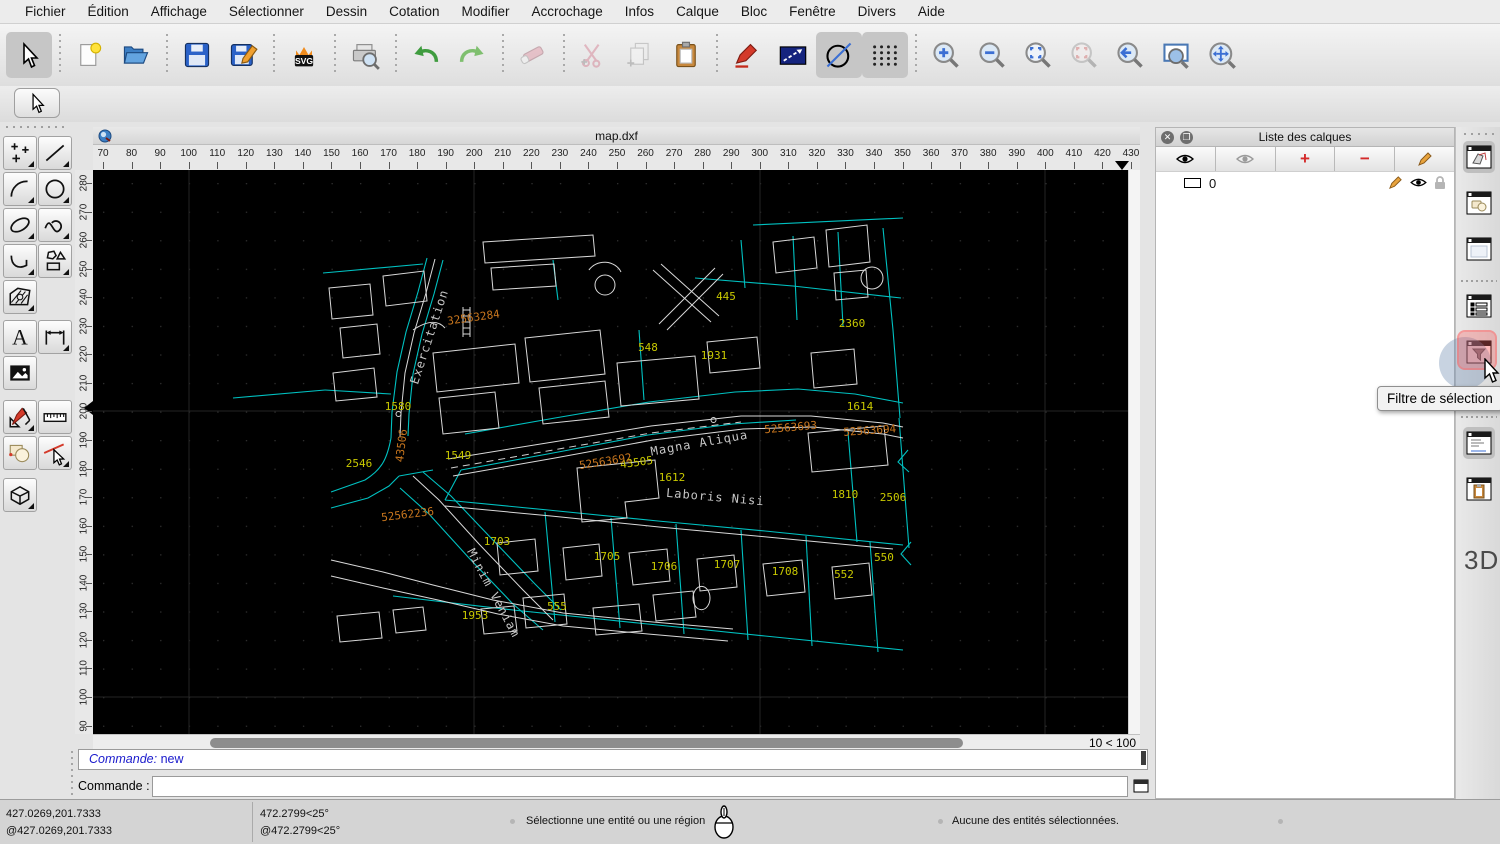 The image size is (1500, 844). I want to click on image-tool-button, so click(20, 373).